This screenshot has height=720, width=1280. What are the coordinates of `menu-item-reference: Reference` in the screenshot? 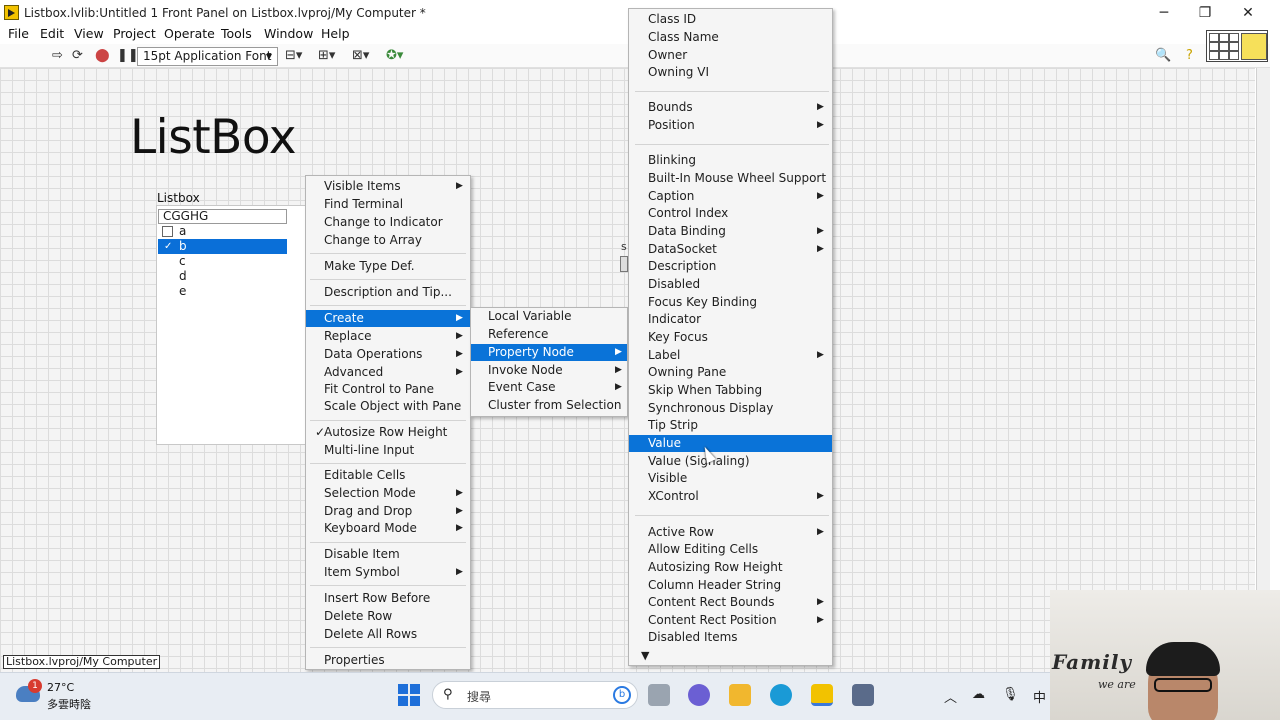 It's located at (549, 334).